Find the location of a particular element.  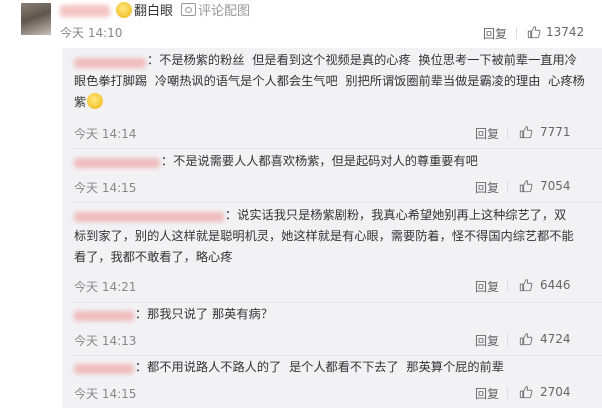

reply-time: 今天 14:21 is located at coordinates (105, 287).